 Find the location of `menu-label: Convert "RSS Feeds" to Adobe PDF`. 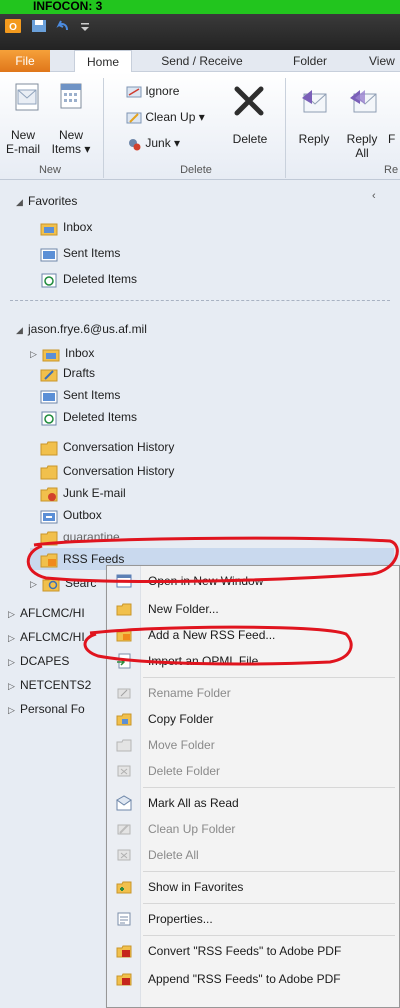

menu-label: Convert "RSS Feeds" to Adobe PDF is located at coordinates (245, 951).